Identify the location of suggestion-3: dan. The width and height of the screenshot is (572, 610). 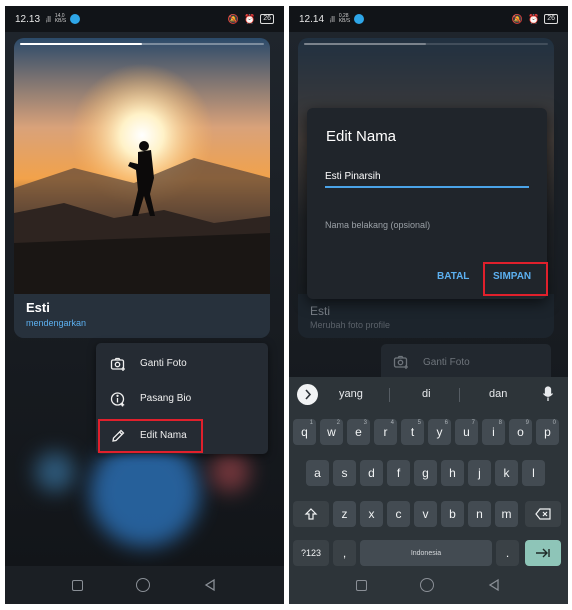
(498, 394).